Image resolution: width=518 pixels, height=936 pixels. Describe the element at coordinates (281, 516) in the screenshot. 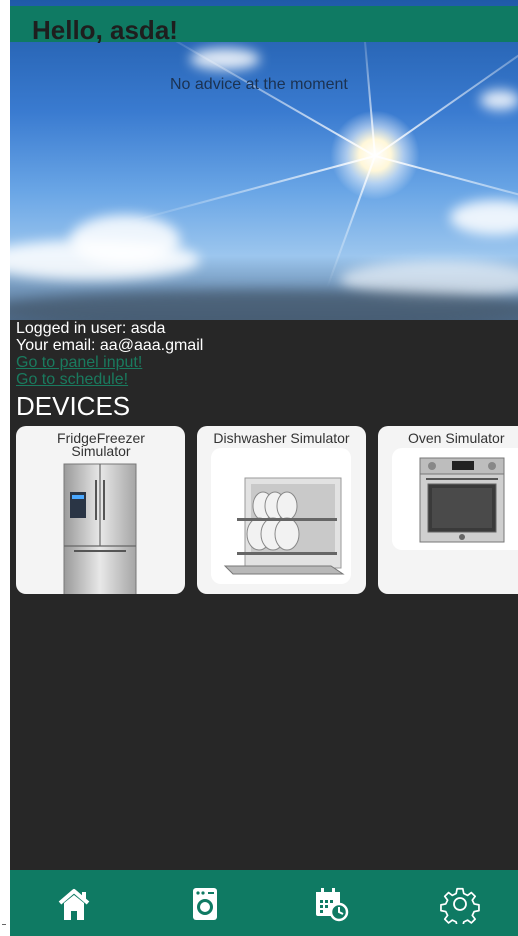

I see `dishwasher-image` at that location.